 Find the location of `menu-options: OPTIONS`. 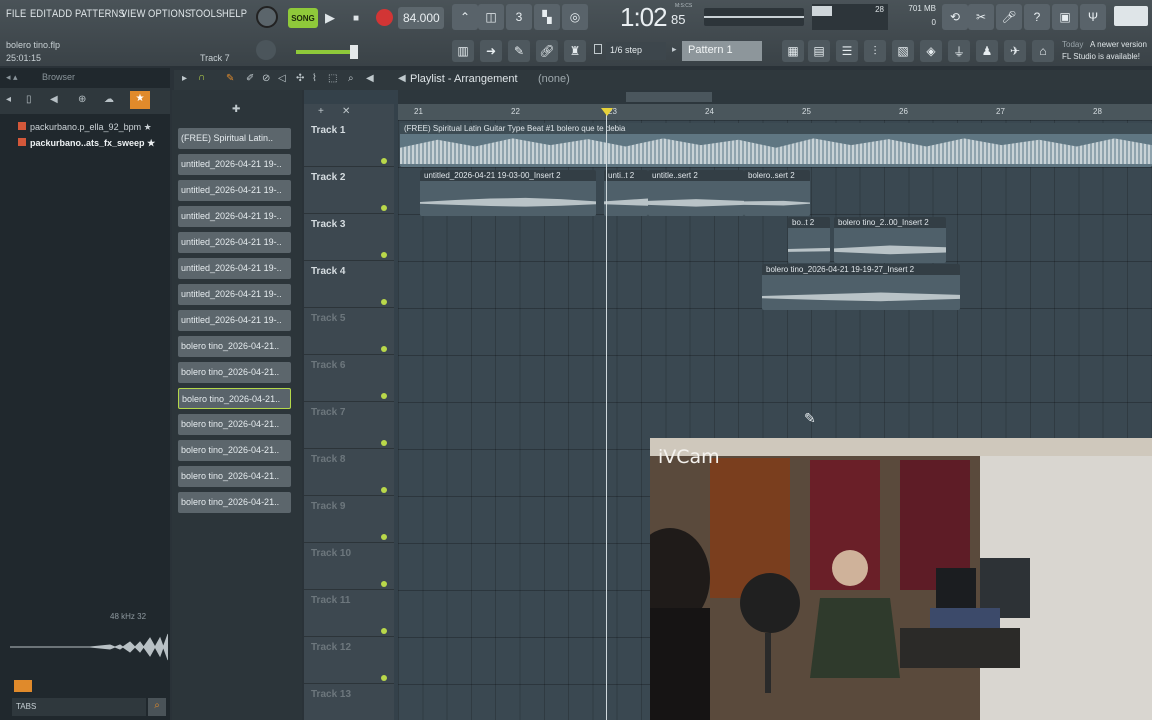

menu-options: OPTIONS is located at coordinates (169, 14).